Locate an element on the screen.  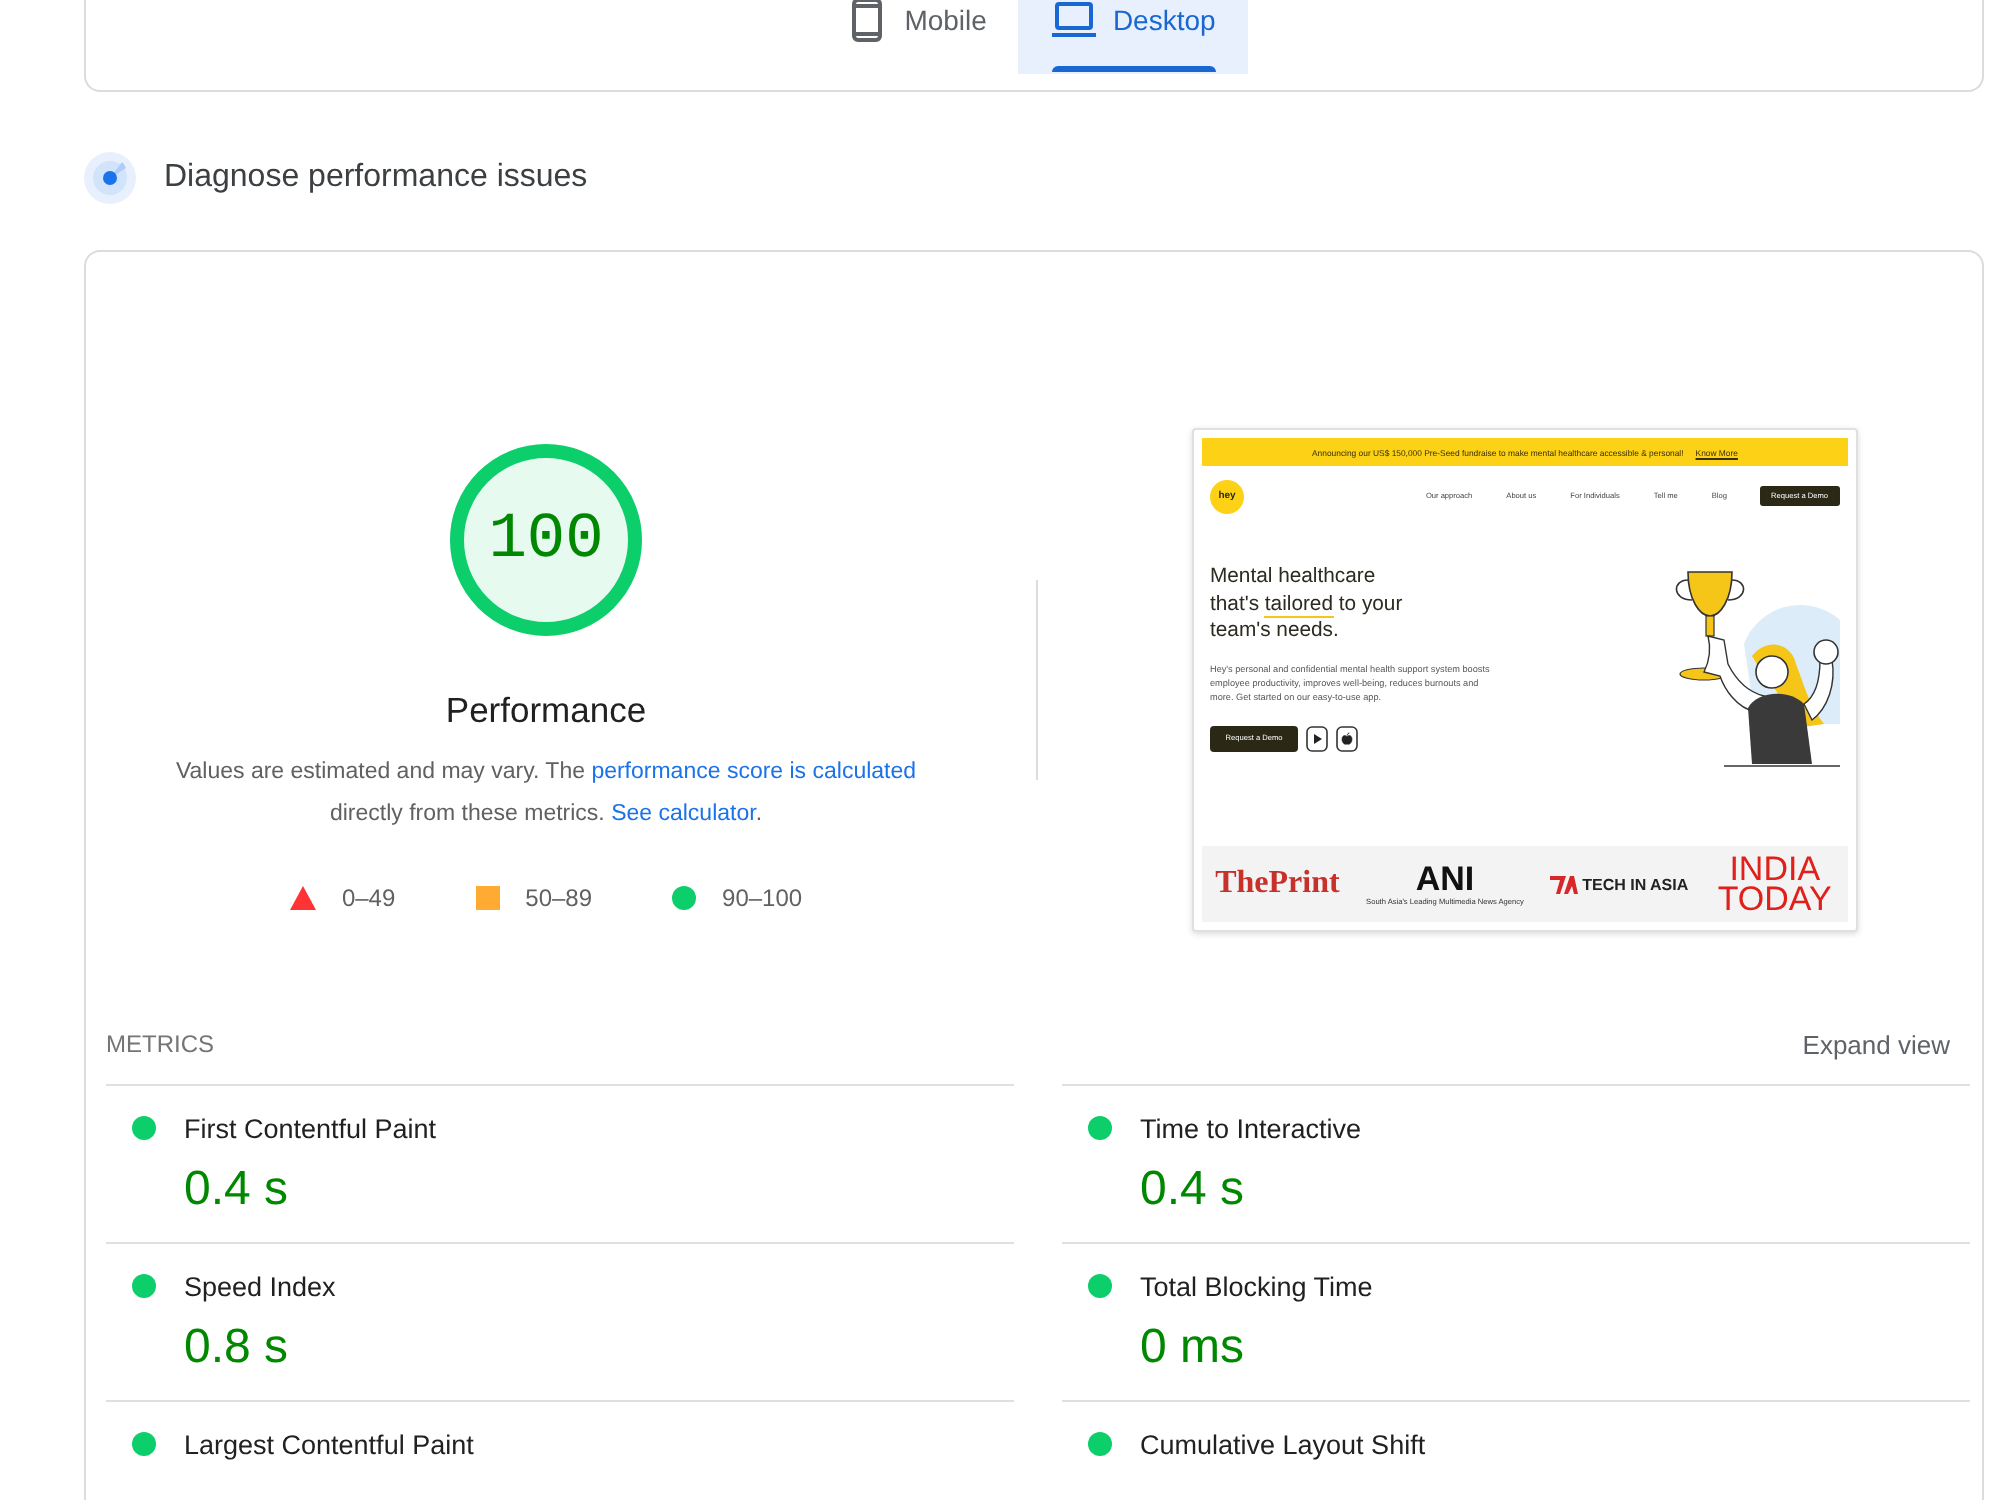
text-link: See calculator is located at coordinates (683, 814).